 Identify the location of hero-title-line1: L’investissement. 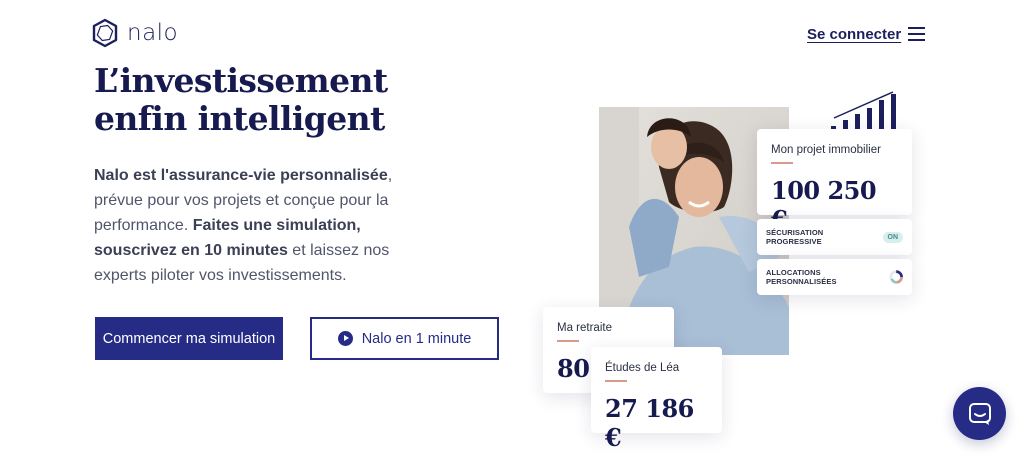
(241, 80).